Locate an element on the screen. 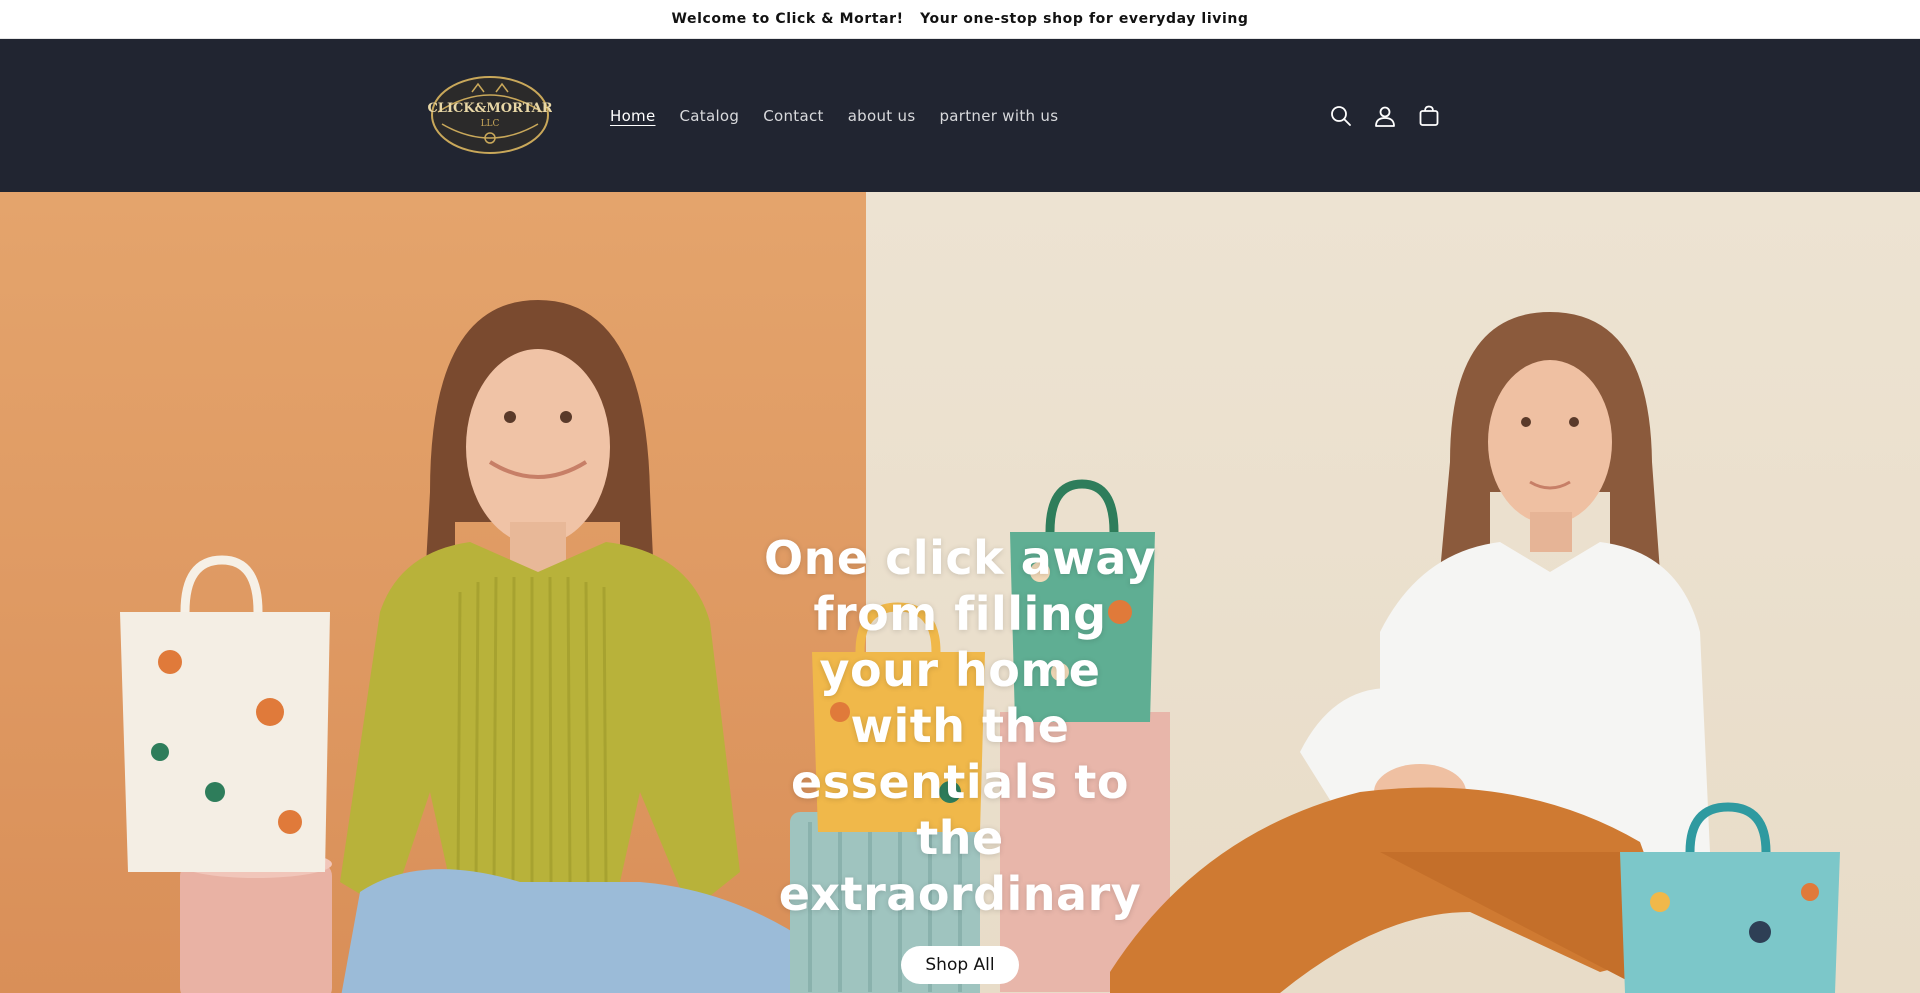  nav-catalog: Catalog is located at coordinates (710, 116).